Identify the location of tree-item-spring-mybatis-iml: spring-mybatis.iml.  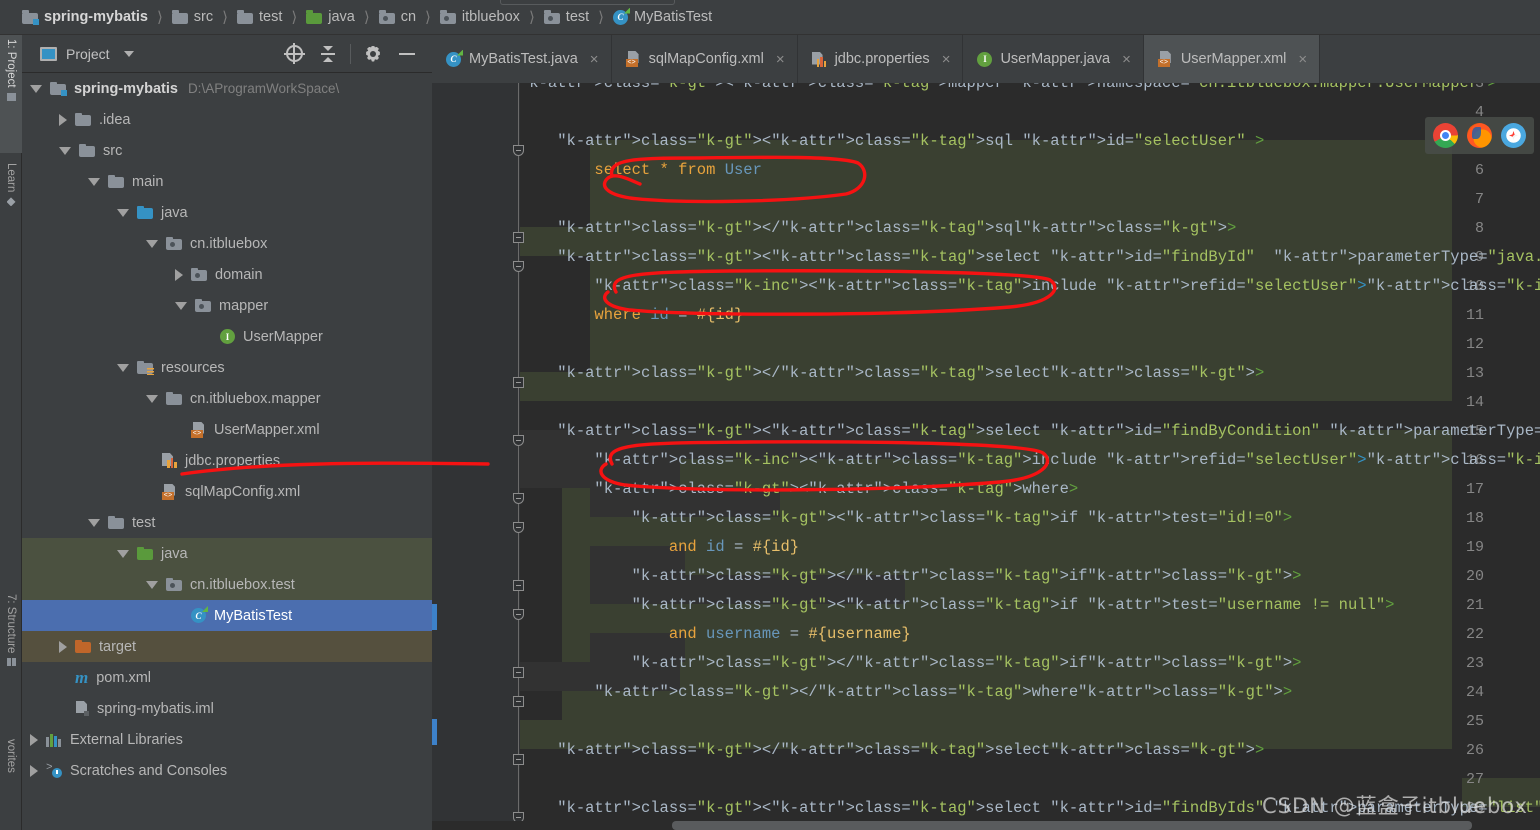
(227, 708).